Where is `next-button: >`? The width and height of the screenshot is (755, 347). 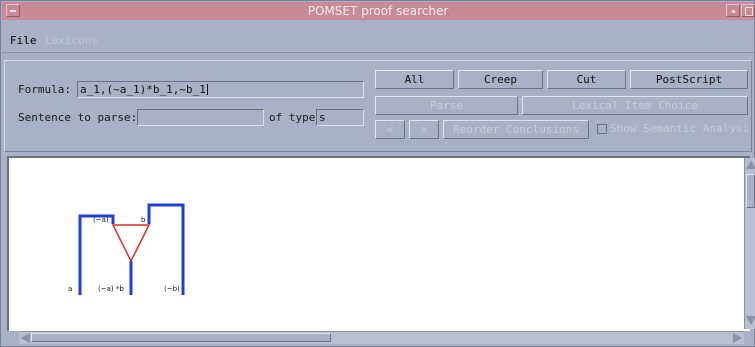
next-button: > is located at coordinates (424, 129).